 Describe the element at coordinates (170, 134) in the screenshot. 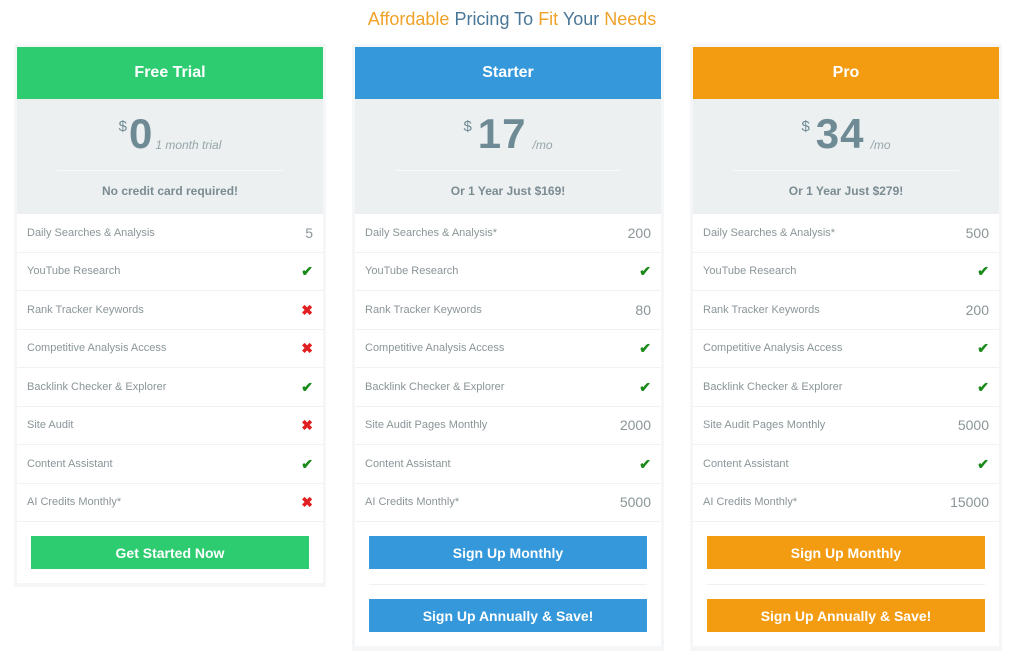

I see `price: $ 0 1 month trial` at that location.